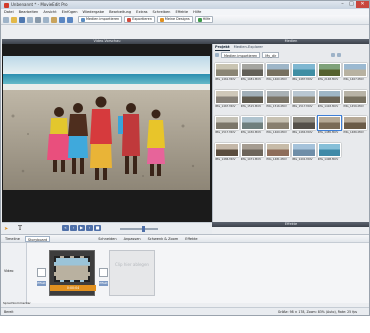 The width and height of the screenshot is (370, 333). I want to click on sort-icon, so click(339, 55).